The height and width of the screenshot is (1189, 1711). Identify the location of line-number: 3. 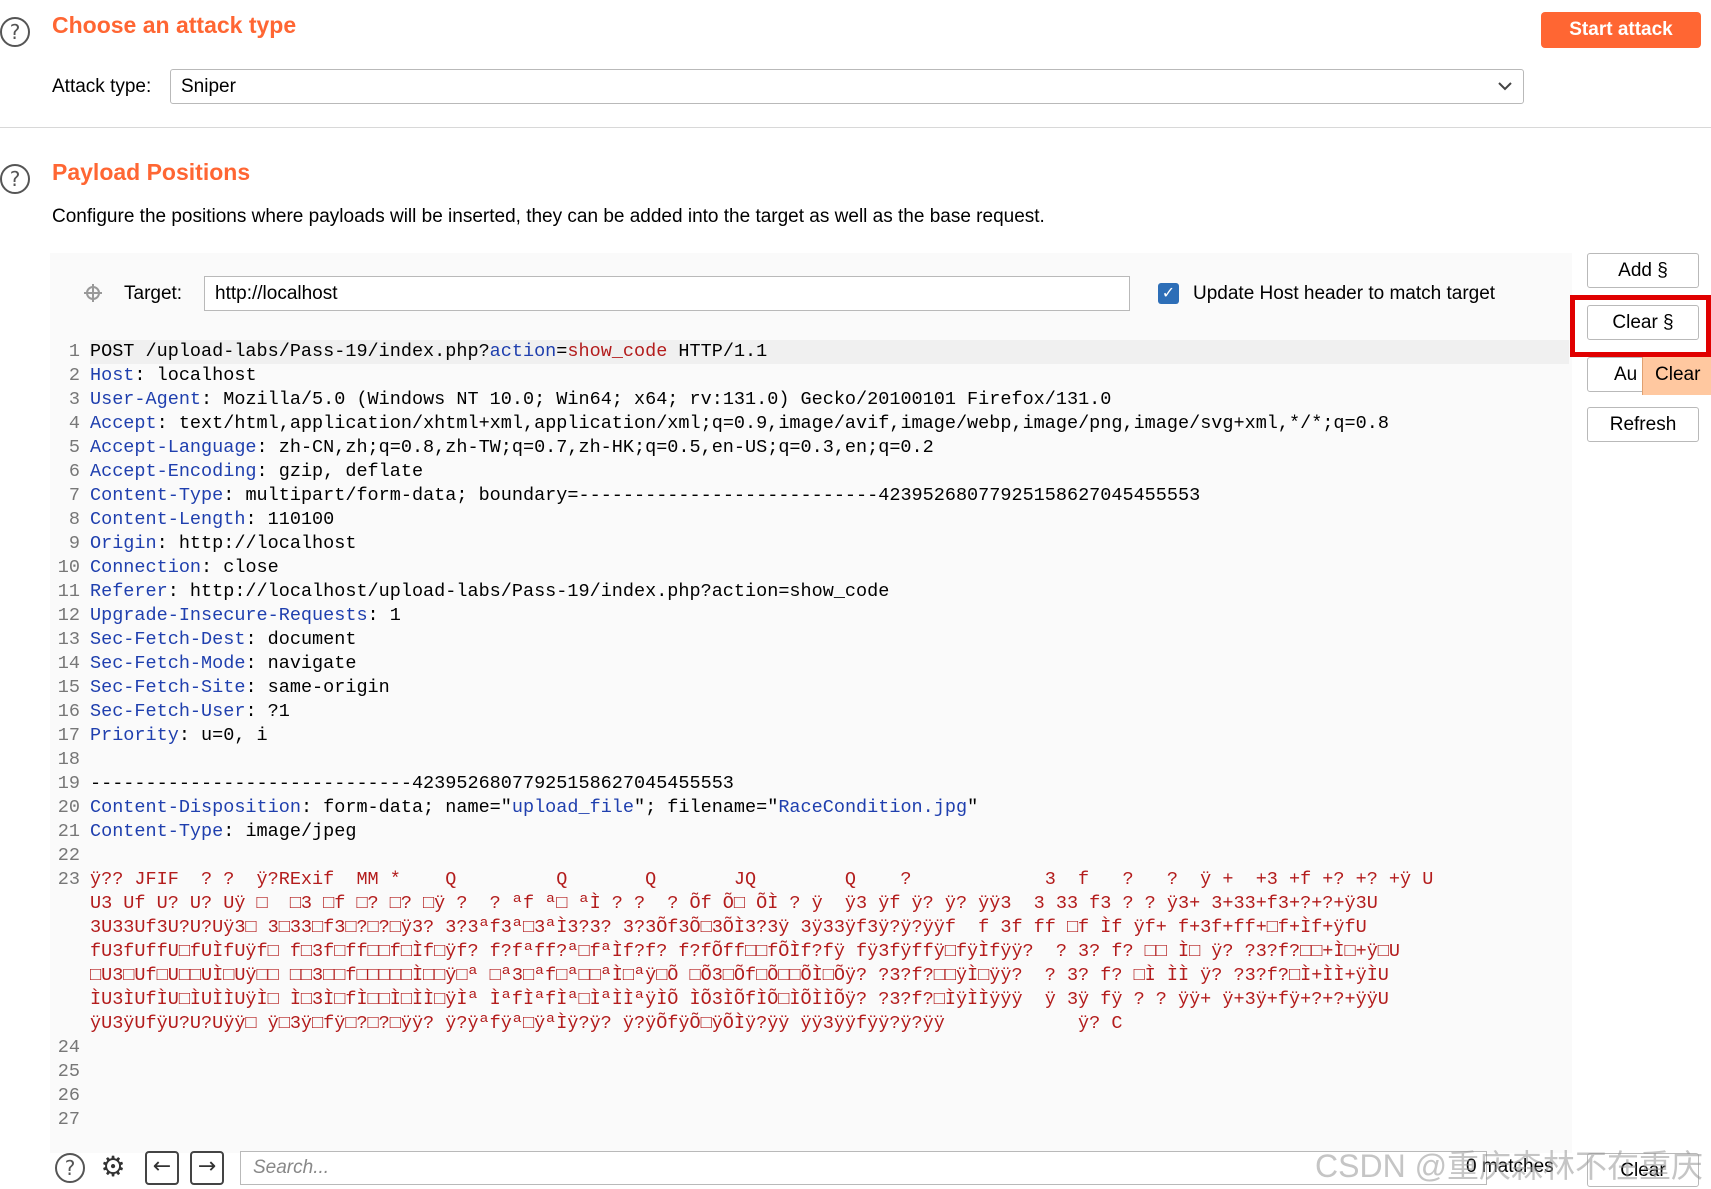
(74, 399).